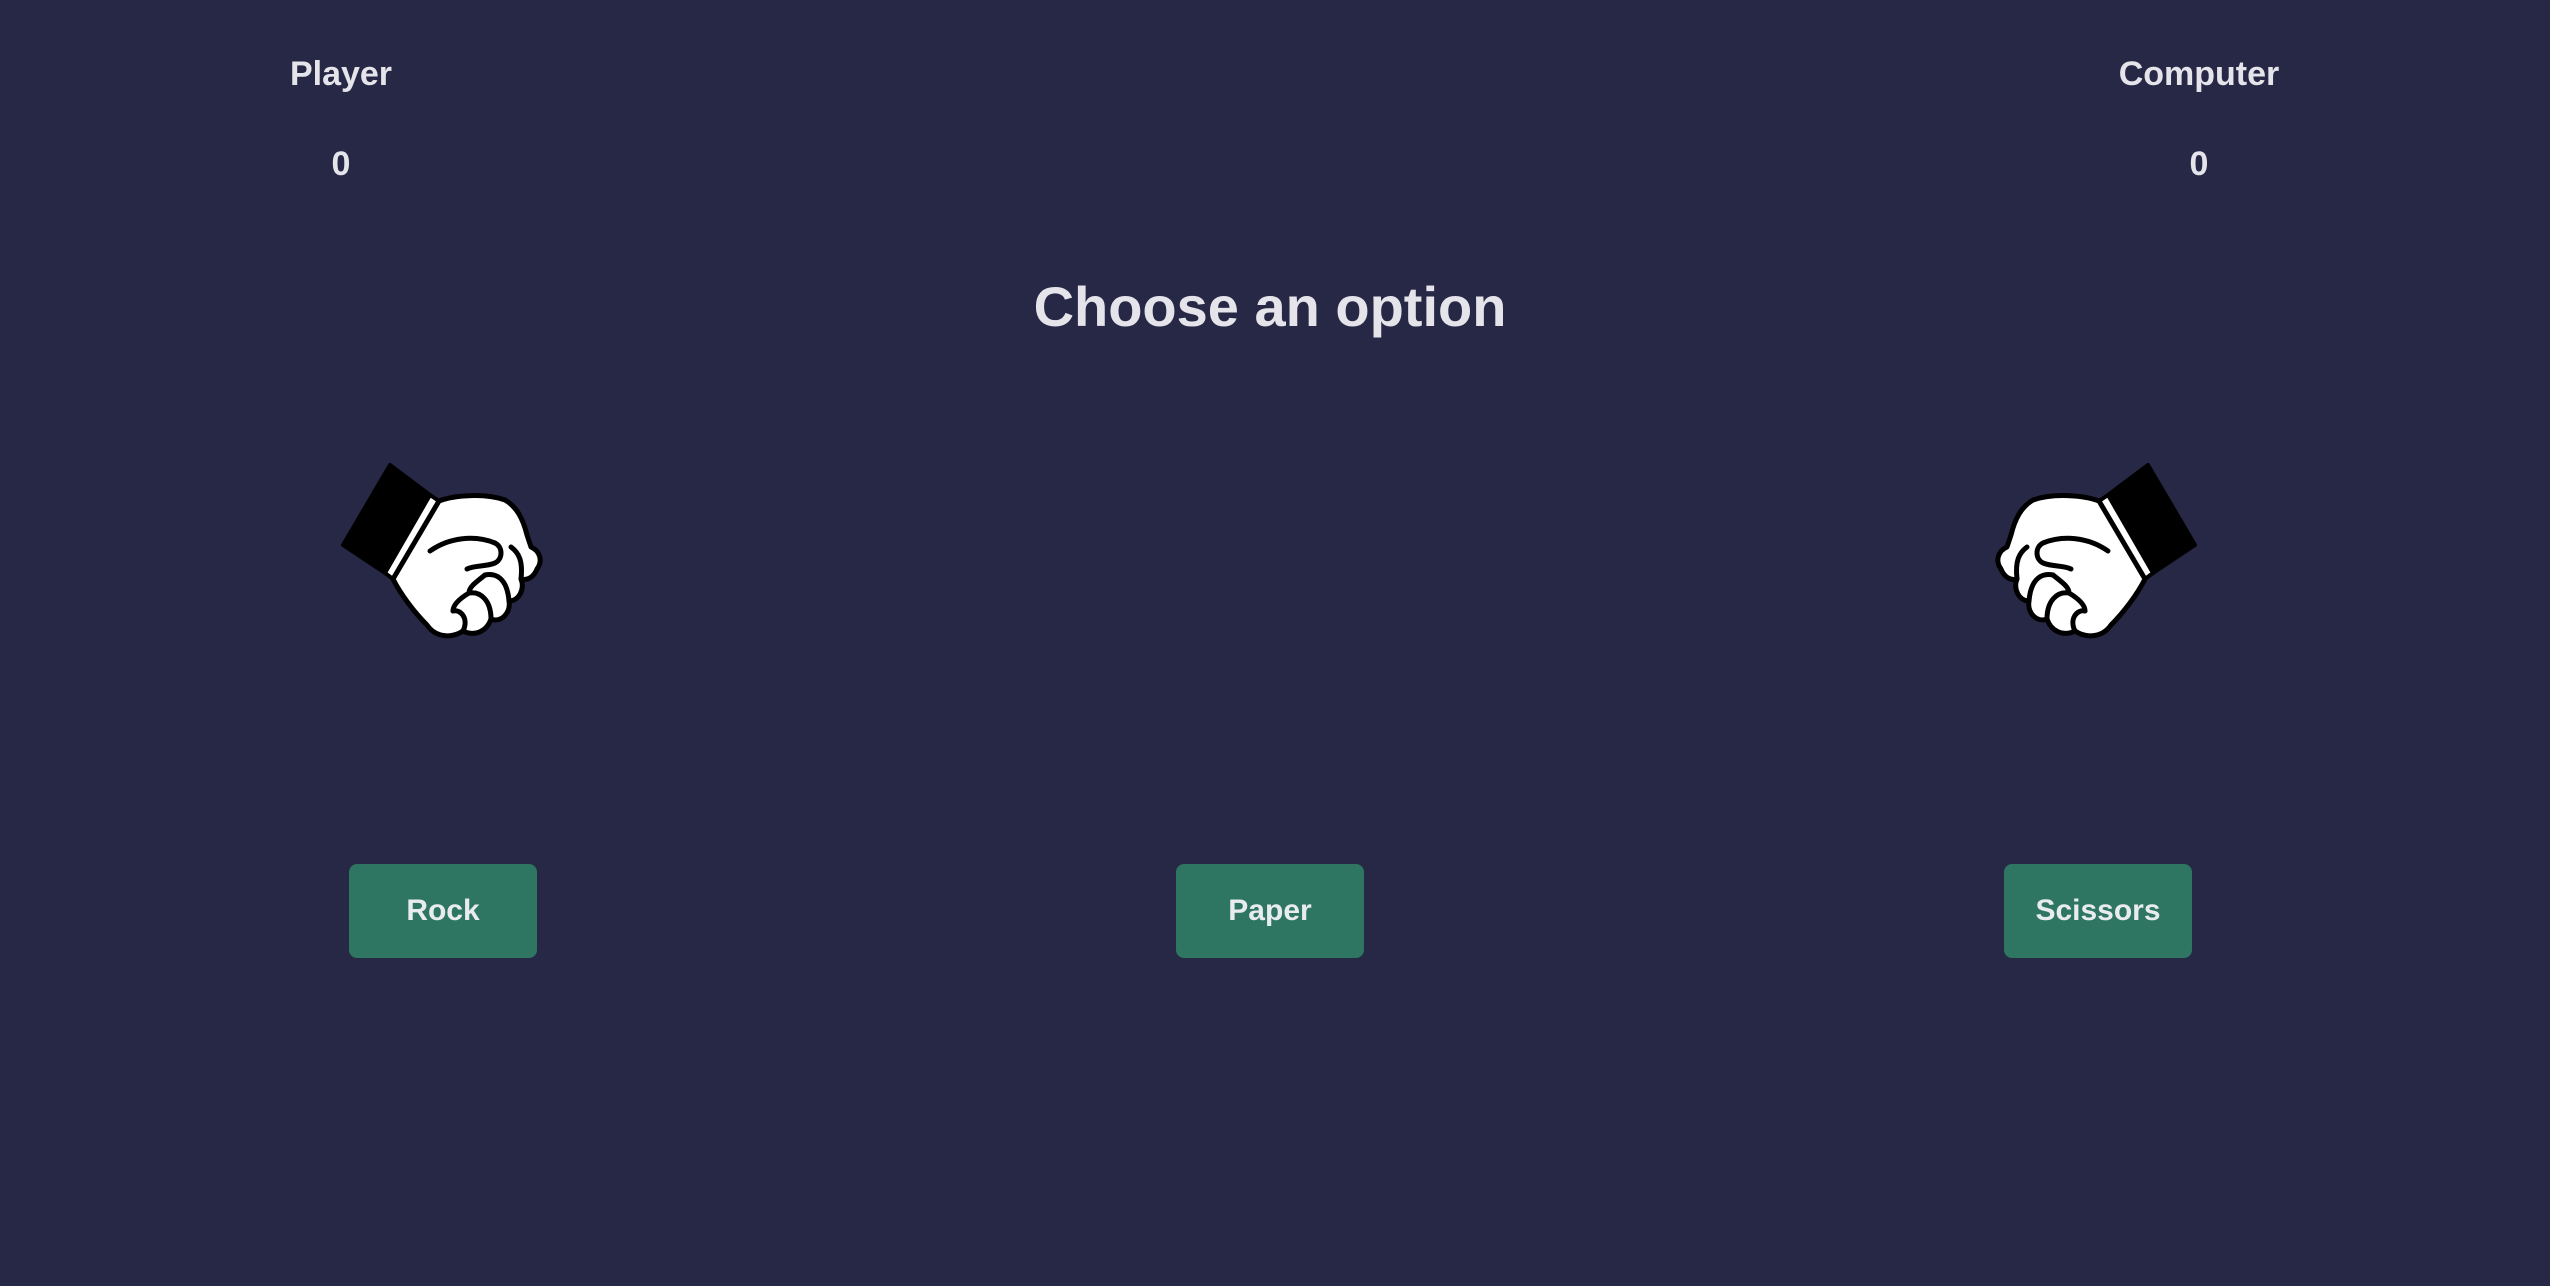  Describe the element at coordinates (2098, 911) in the screenshot. I see `scissors-button: Scissors` at that location.